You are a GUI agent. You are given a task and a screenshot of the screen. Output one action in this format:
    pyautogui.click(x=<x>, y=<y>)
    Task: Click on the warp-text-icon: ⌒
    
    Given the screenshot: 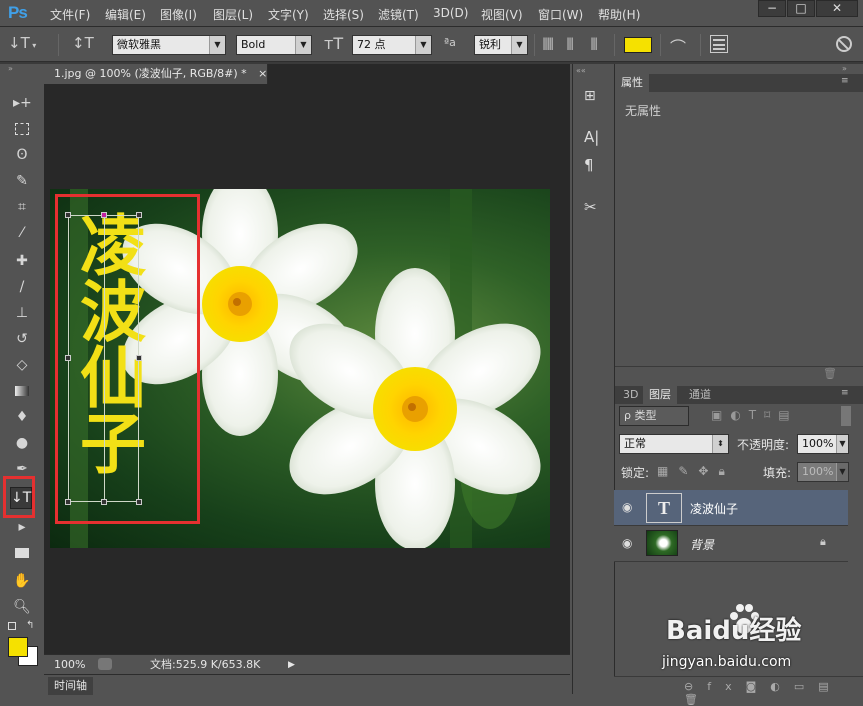 What is the action you would take?
    pyautogui.click(x=680, y=45)
    